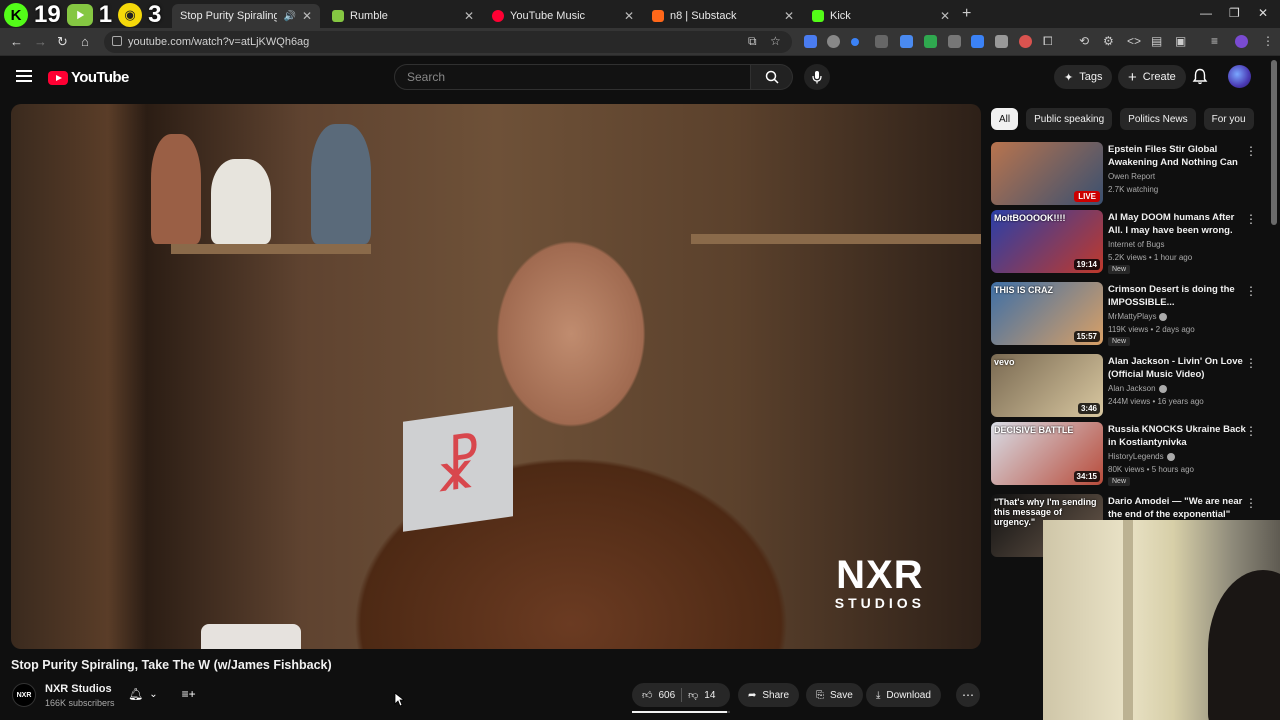 Image resolution: width=1280 pixels, height=720 pixels. Describe the element at coordinates (1263, 13) in the screenshot. I see `close-window-button: ✕` at that location.